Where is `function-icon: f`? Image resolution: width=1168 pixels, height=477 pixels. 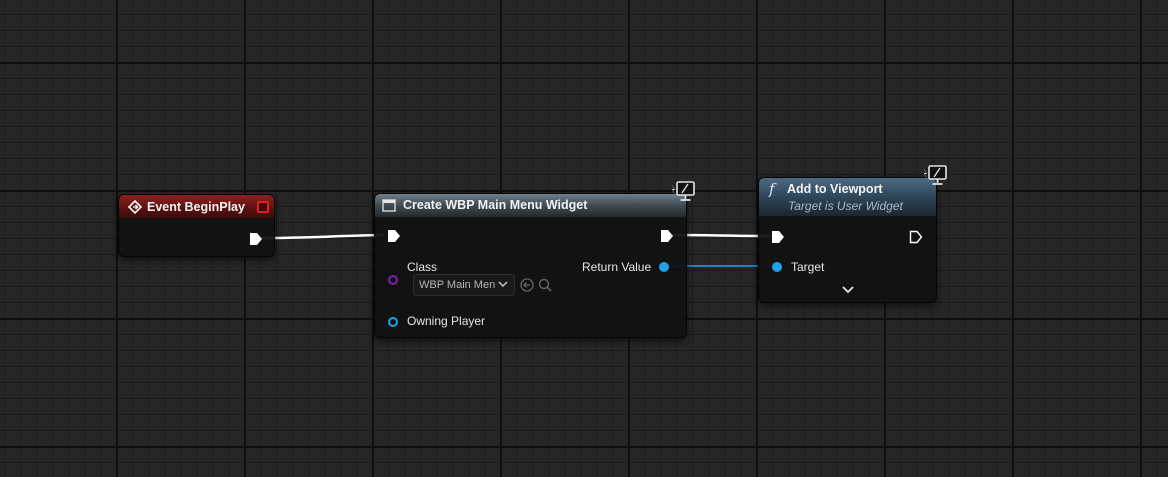
function-icon: f is located at coordinates (772, 189).